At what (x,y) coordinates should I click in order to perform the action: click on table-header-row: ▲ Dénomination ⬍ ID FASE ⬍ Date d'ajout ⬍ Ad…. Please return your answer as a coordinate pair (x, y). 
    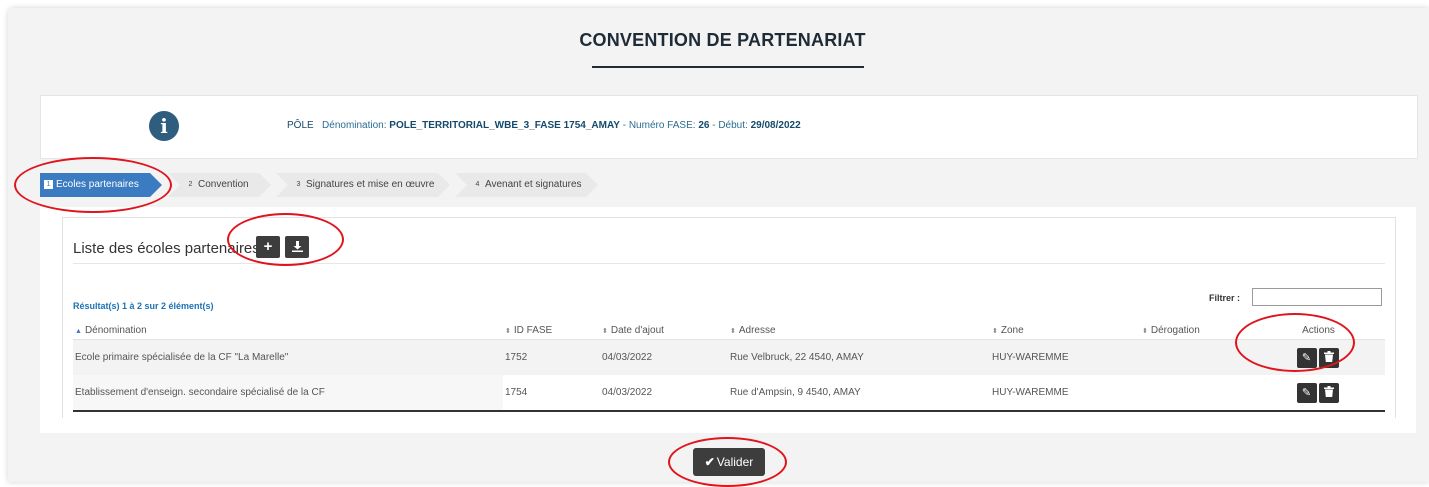
    Looking at the image, I should click on (729, 330).